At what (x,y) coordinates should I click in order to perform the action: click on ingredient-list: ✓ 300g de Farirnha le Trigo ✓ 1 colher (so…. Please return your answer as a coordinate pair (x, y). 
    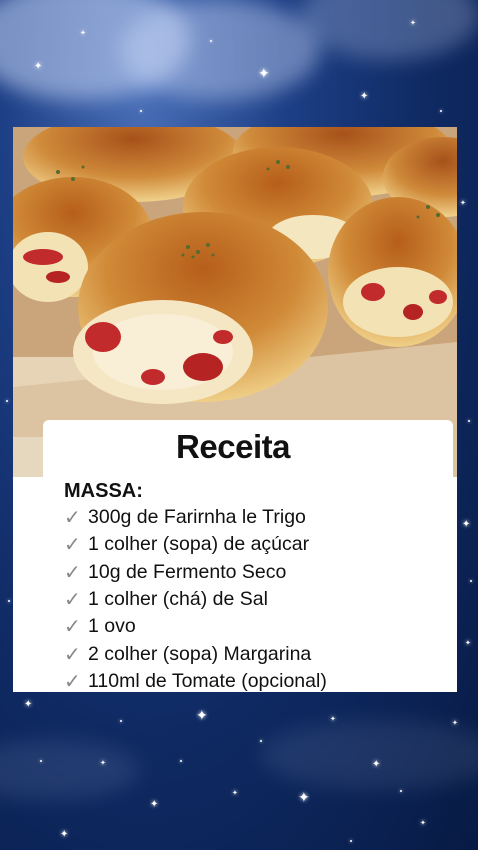
    Looking at the image, I should click on (195, 598).